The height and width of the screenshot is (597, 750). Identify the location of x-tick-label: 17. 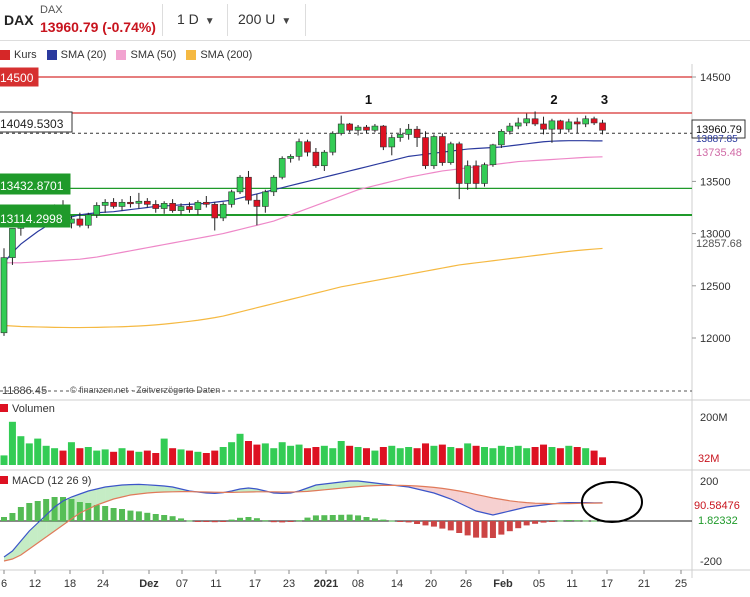
(255, 584).